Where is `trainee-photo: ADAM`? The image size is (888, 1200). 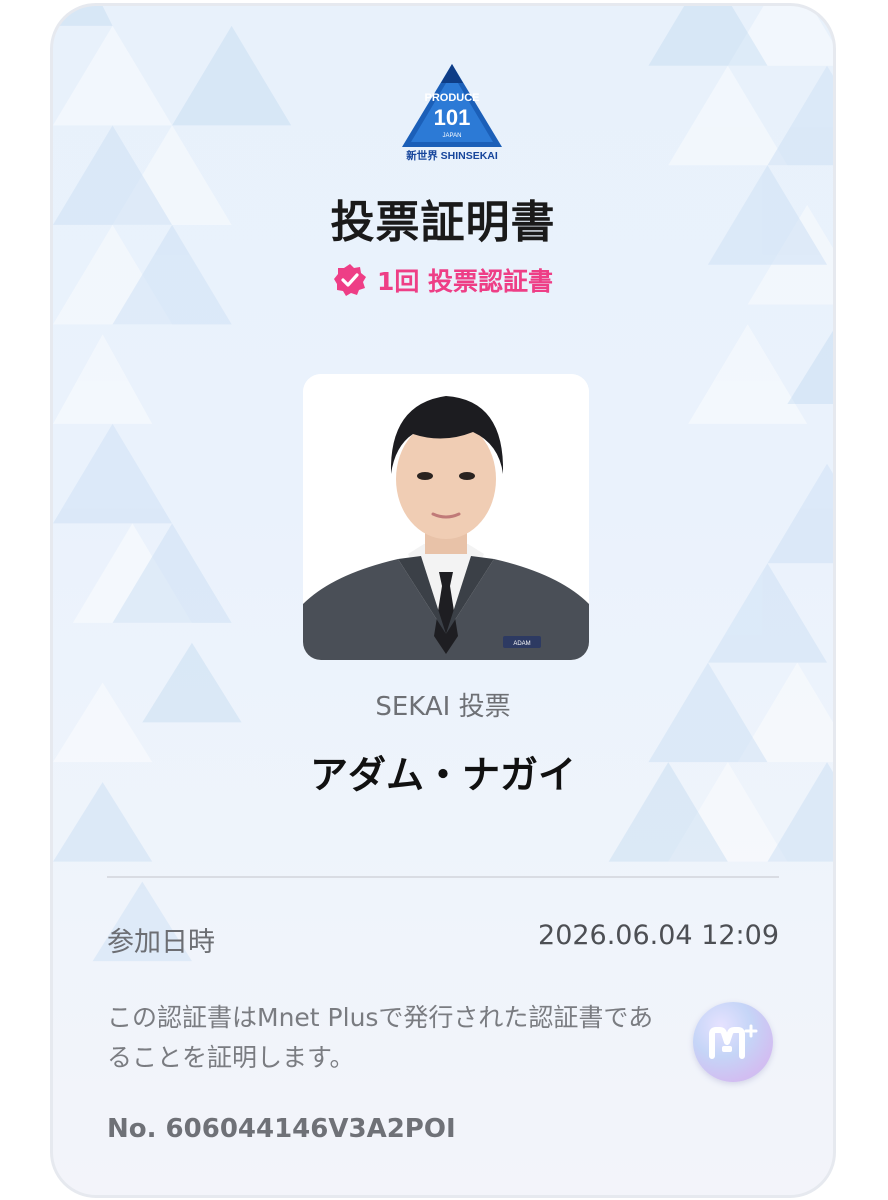 trainee-photo: ADAM is located at coordinates (446, 517).